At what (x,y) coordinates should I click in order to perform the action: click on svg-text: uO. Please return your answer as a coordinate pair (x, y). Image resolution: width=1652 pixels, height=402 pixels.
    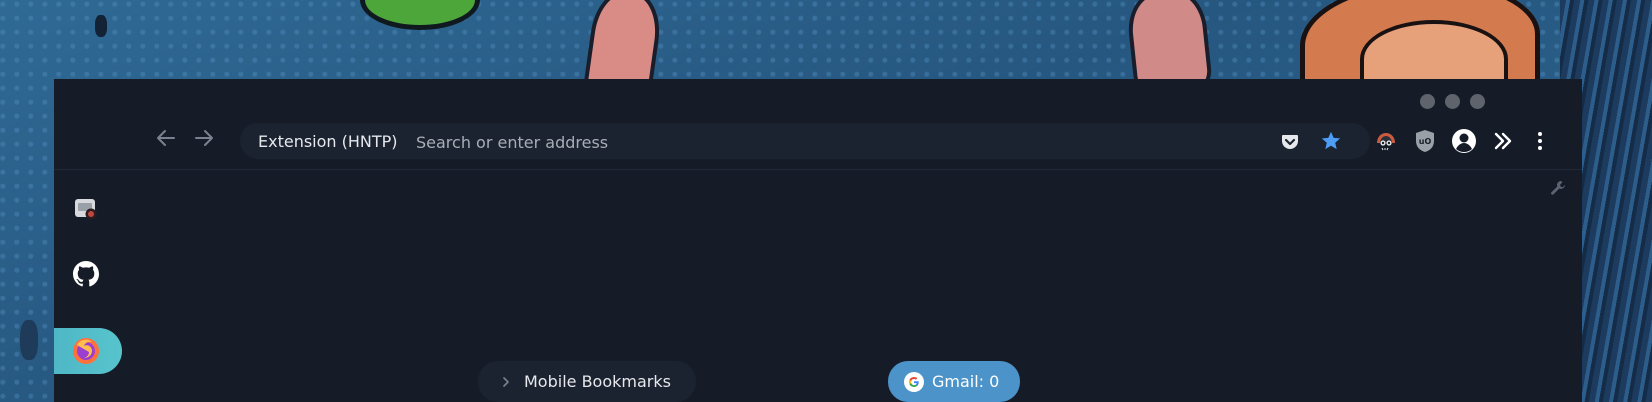
    Looking at the image, I should click on (1425, 141).